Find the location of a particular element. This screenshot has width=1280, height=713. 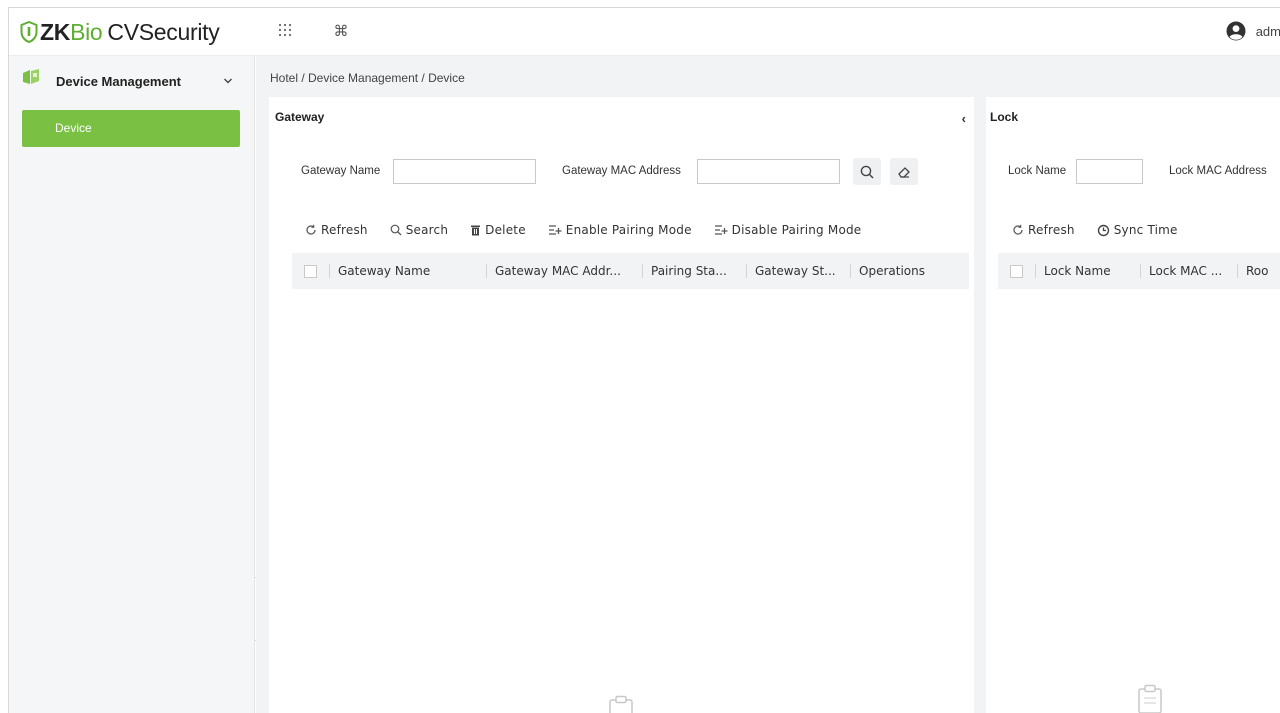

user-name: adm is located at coordinates (1268, 31).